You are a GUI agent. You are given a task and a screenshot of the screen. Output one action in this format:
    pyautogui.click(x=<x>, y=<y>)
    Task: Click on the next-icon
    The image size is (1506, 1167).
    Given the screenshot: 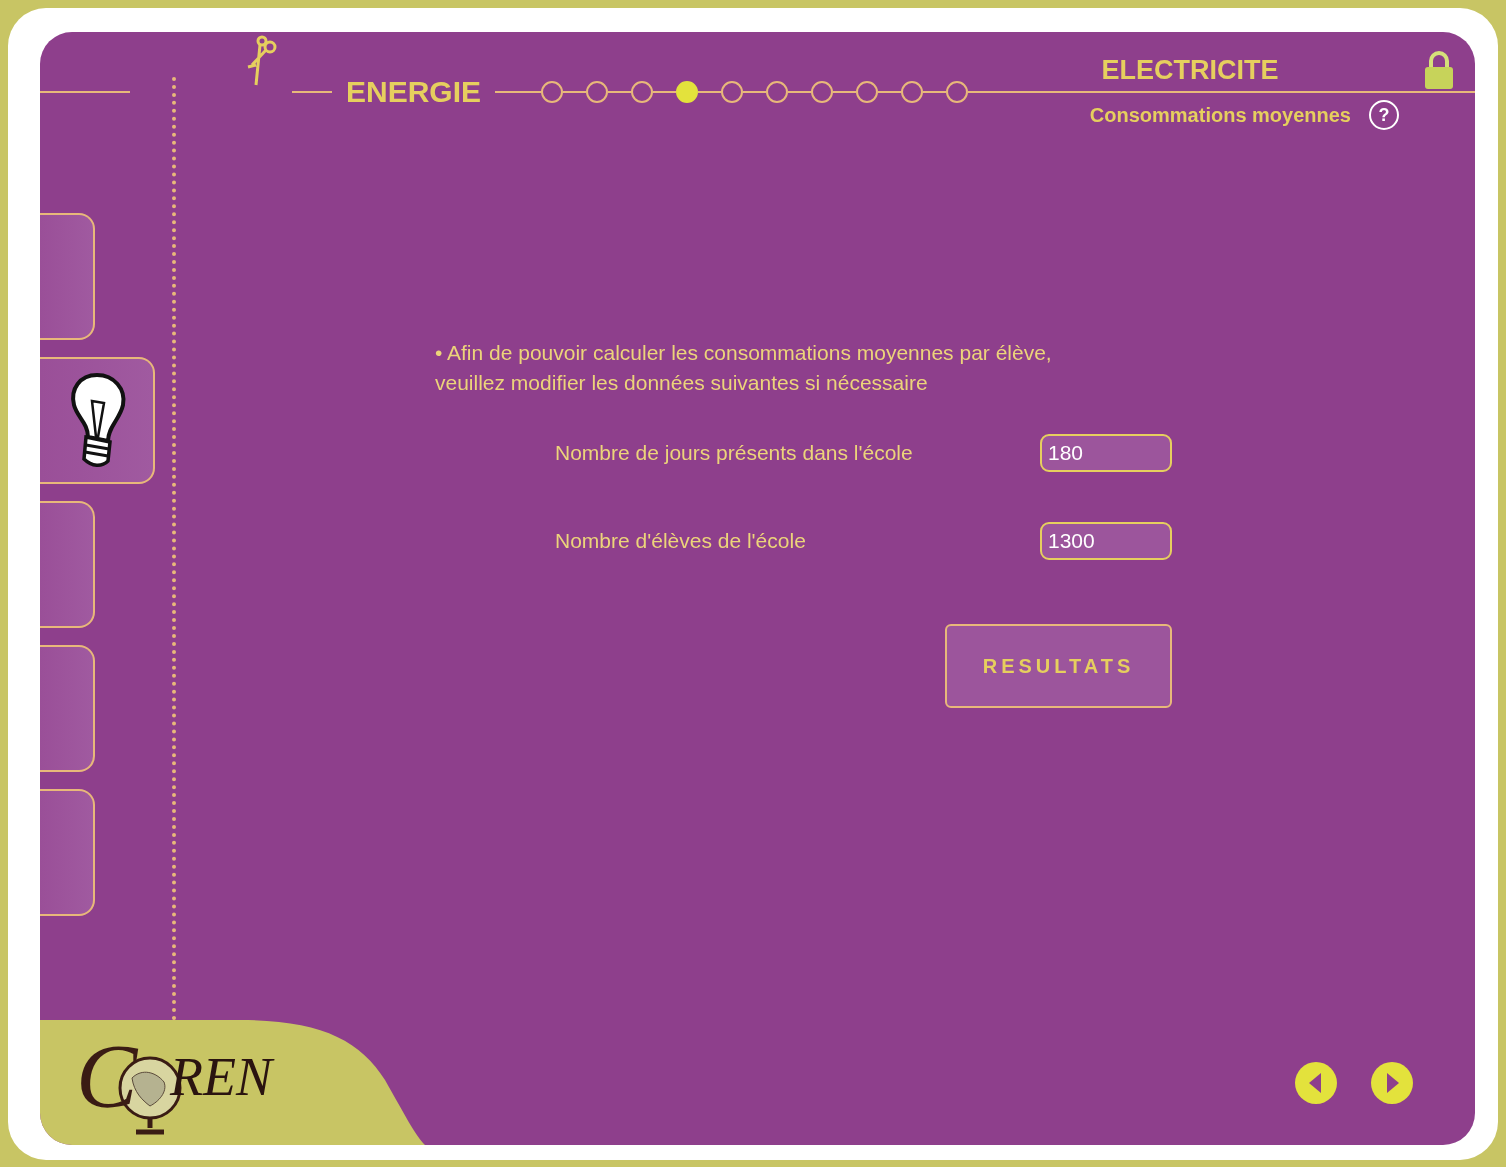 What is the action you would take?
    pyautogui.click(x=1392, y=1082)
    